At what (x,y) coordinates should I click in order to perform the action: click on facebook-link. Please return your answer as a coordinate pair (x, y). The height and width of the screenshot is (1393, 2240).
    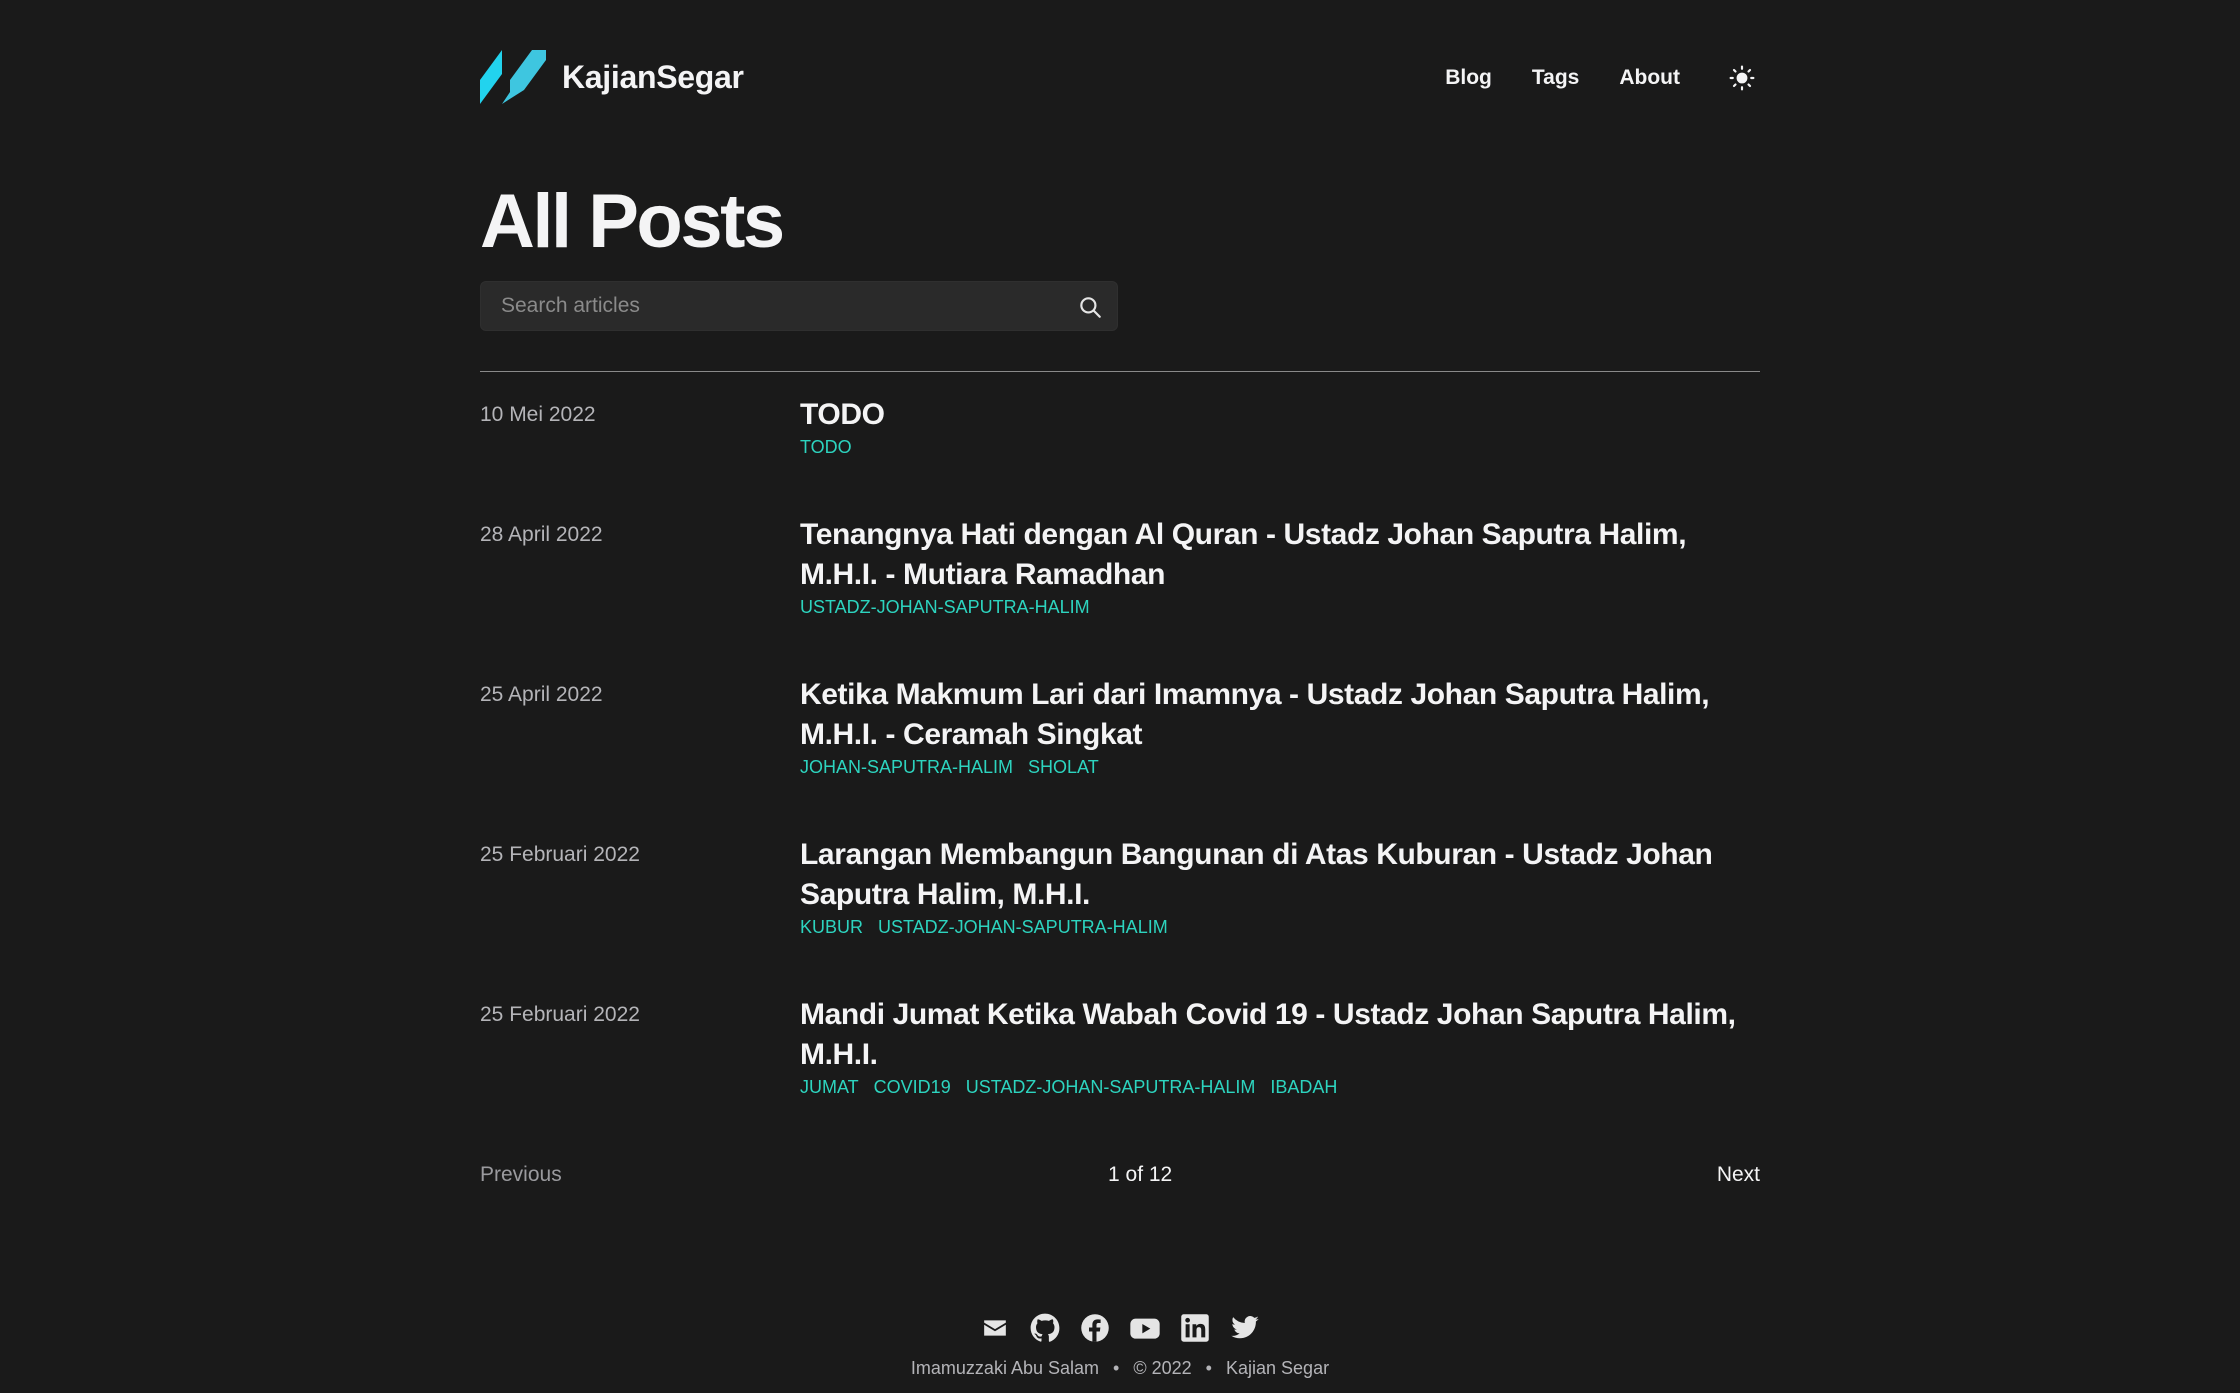
    Looking at the image, I should click on (1095, 1328).